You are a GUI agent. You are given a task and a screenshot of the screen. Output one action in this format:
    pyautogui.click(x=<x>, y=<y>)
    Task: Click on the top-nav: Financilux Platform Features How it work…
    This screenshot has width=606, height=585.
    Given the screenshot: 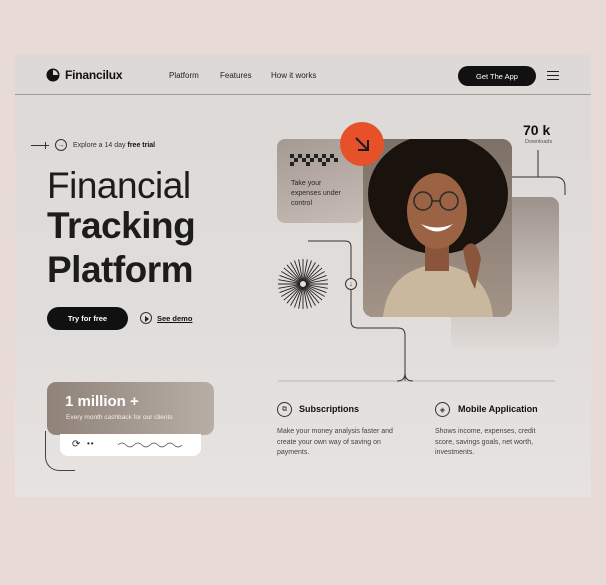 What is the action you would take?
    pyautogui.click(x=303, y=75)
    